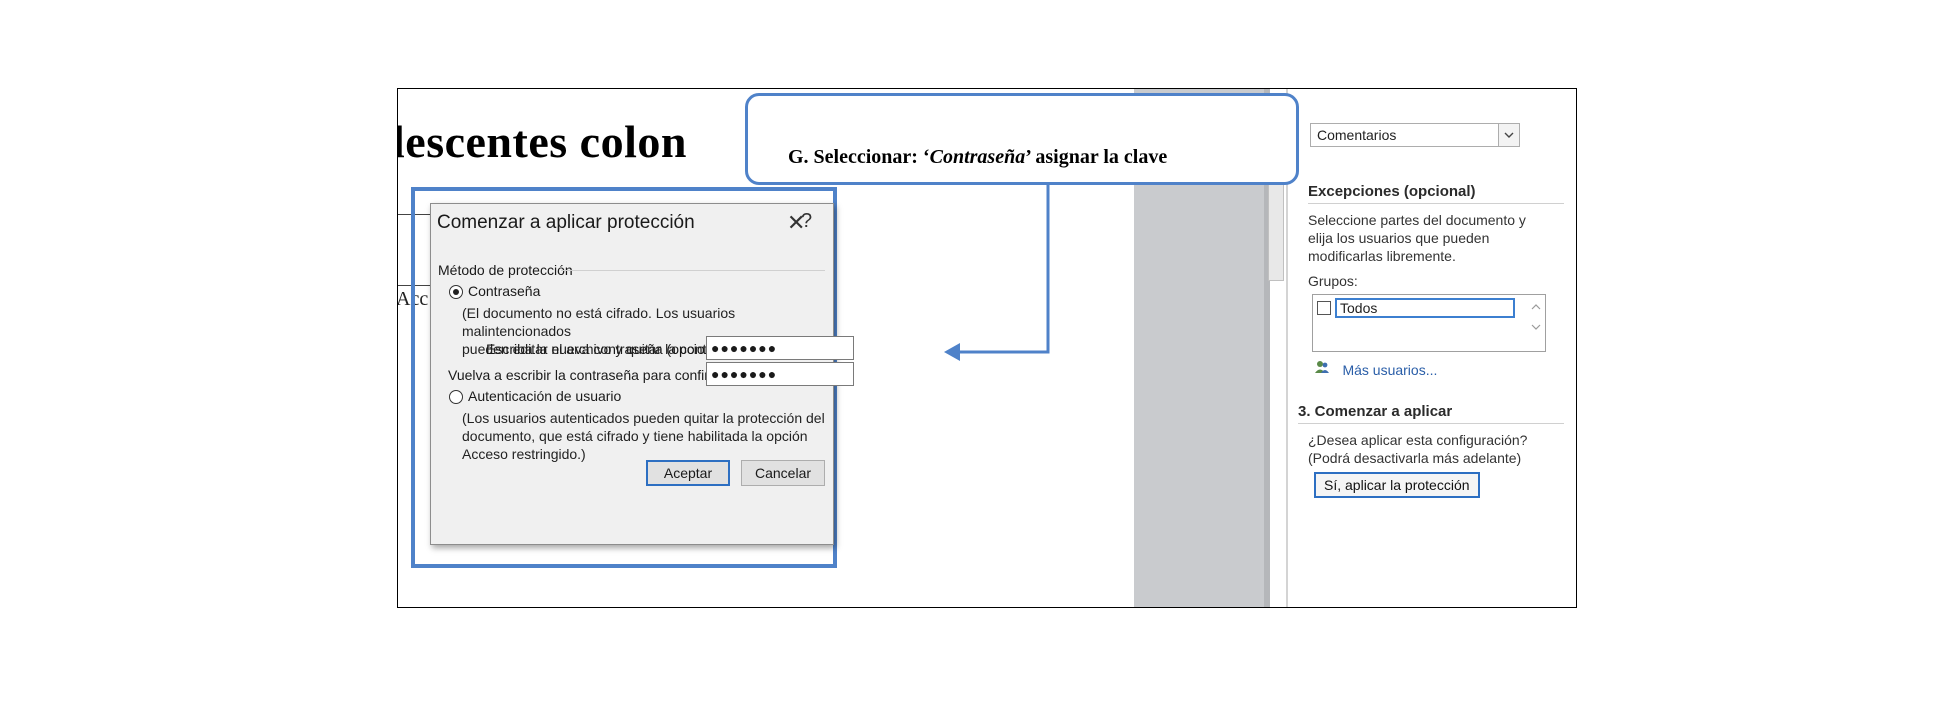  I want to click on user-authentication-radio, so click(456, 397).